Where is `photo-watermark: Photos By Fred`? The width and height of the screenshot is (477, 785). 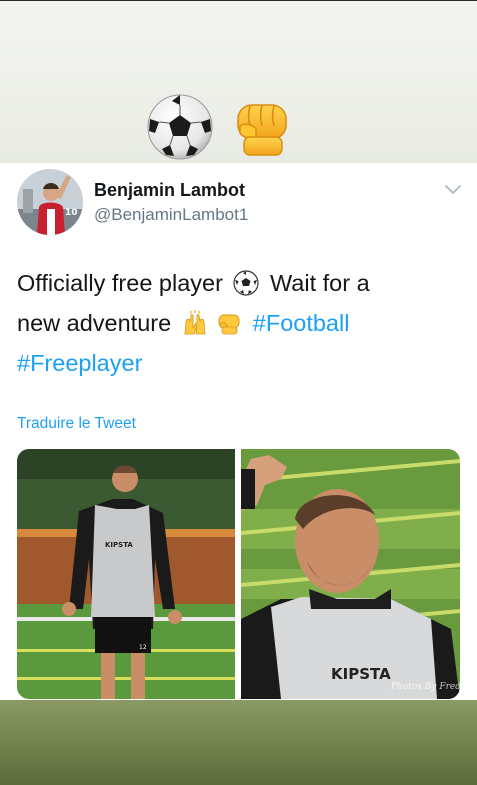
photo-watermark: Photos By Fred is located at coordinates (425, 687).